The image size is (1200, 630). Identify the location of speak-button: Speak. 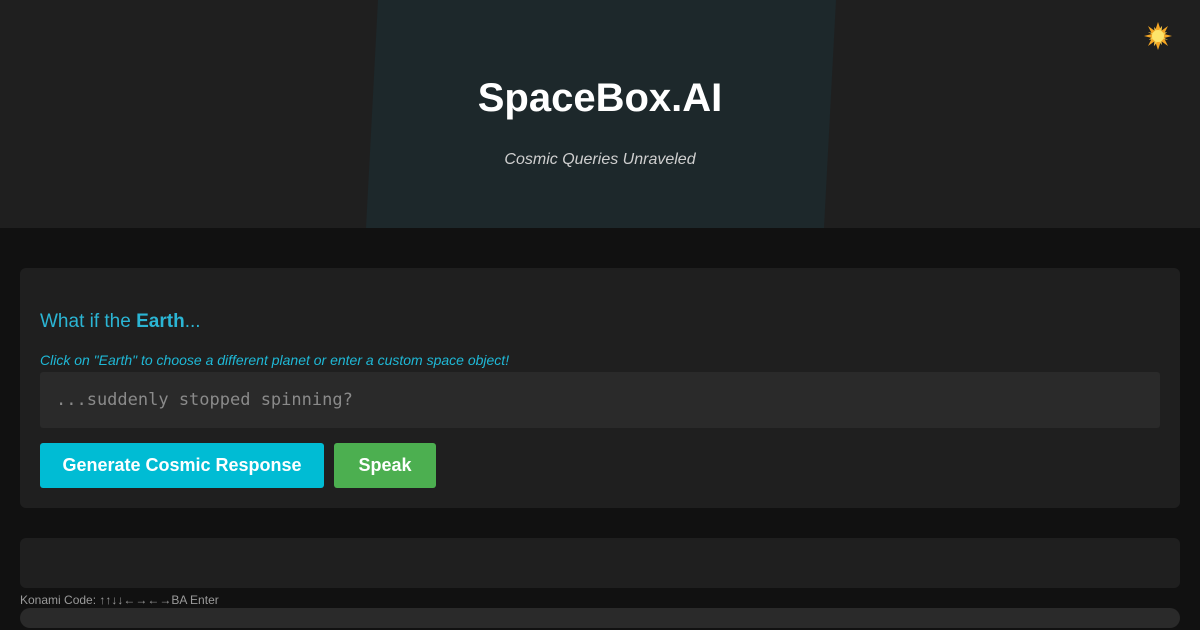
(385, 465).